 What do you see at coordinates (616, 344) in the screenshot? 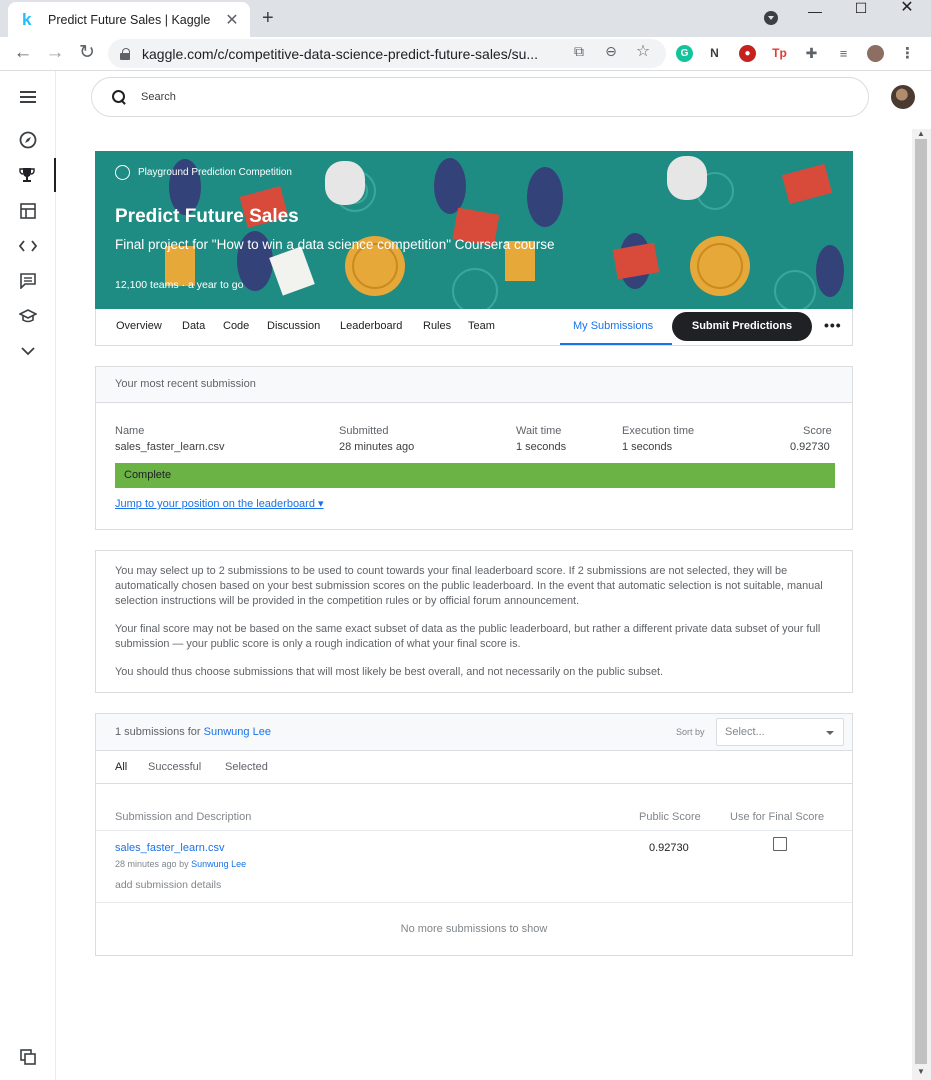
I see `active-tab-indicator` at bounding box center [616, 344].